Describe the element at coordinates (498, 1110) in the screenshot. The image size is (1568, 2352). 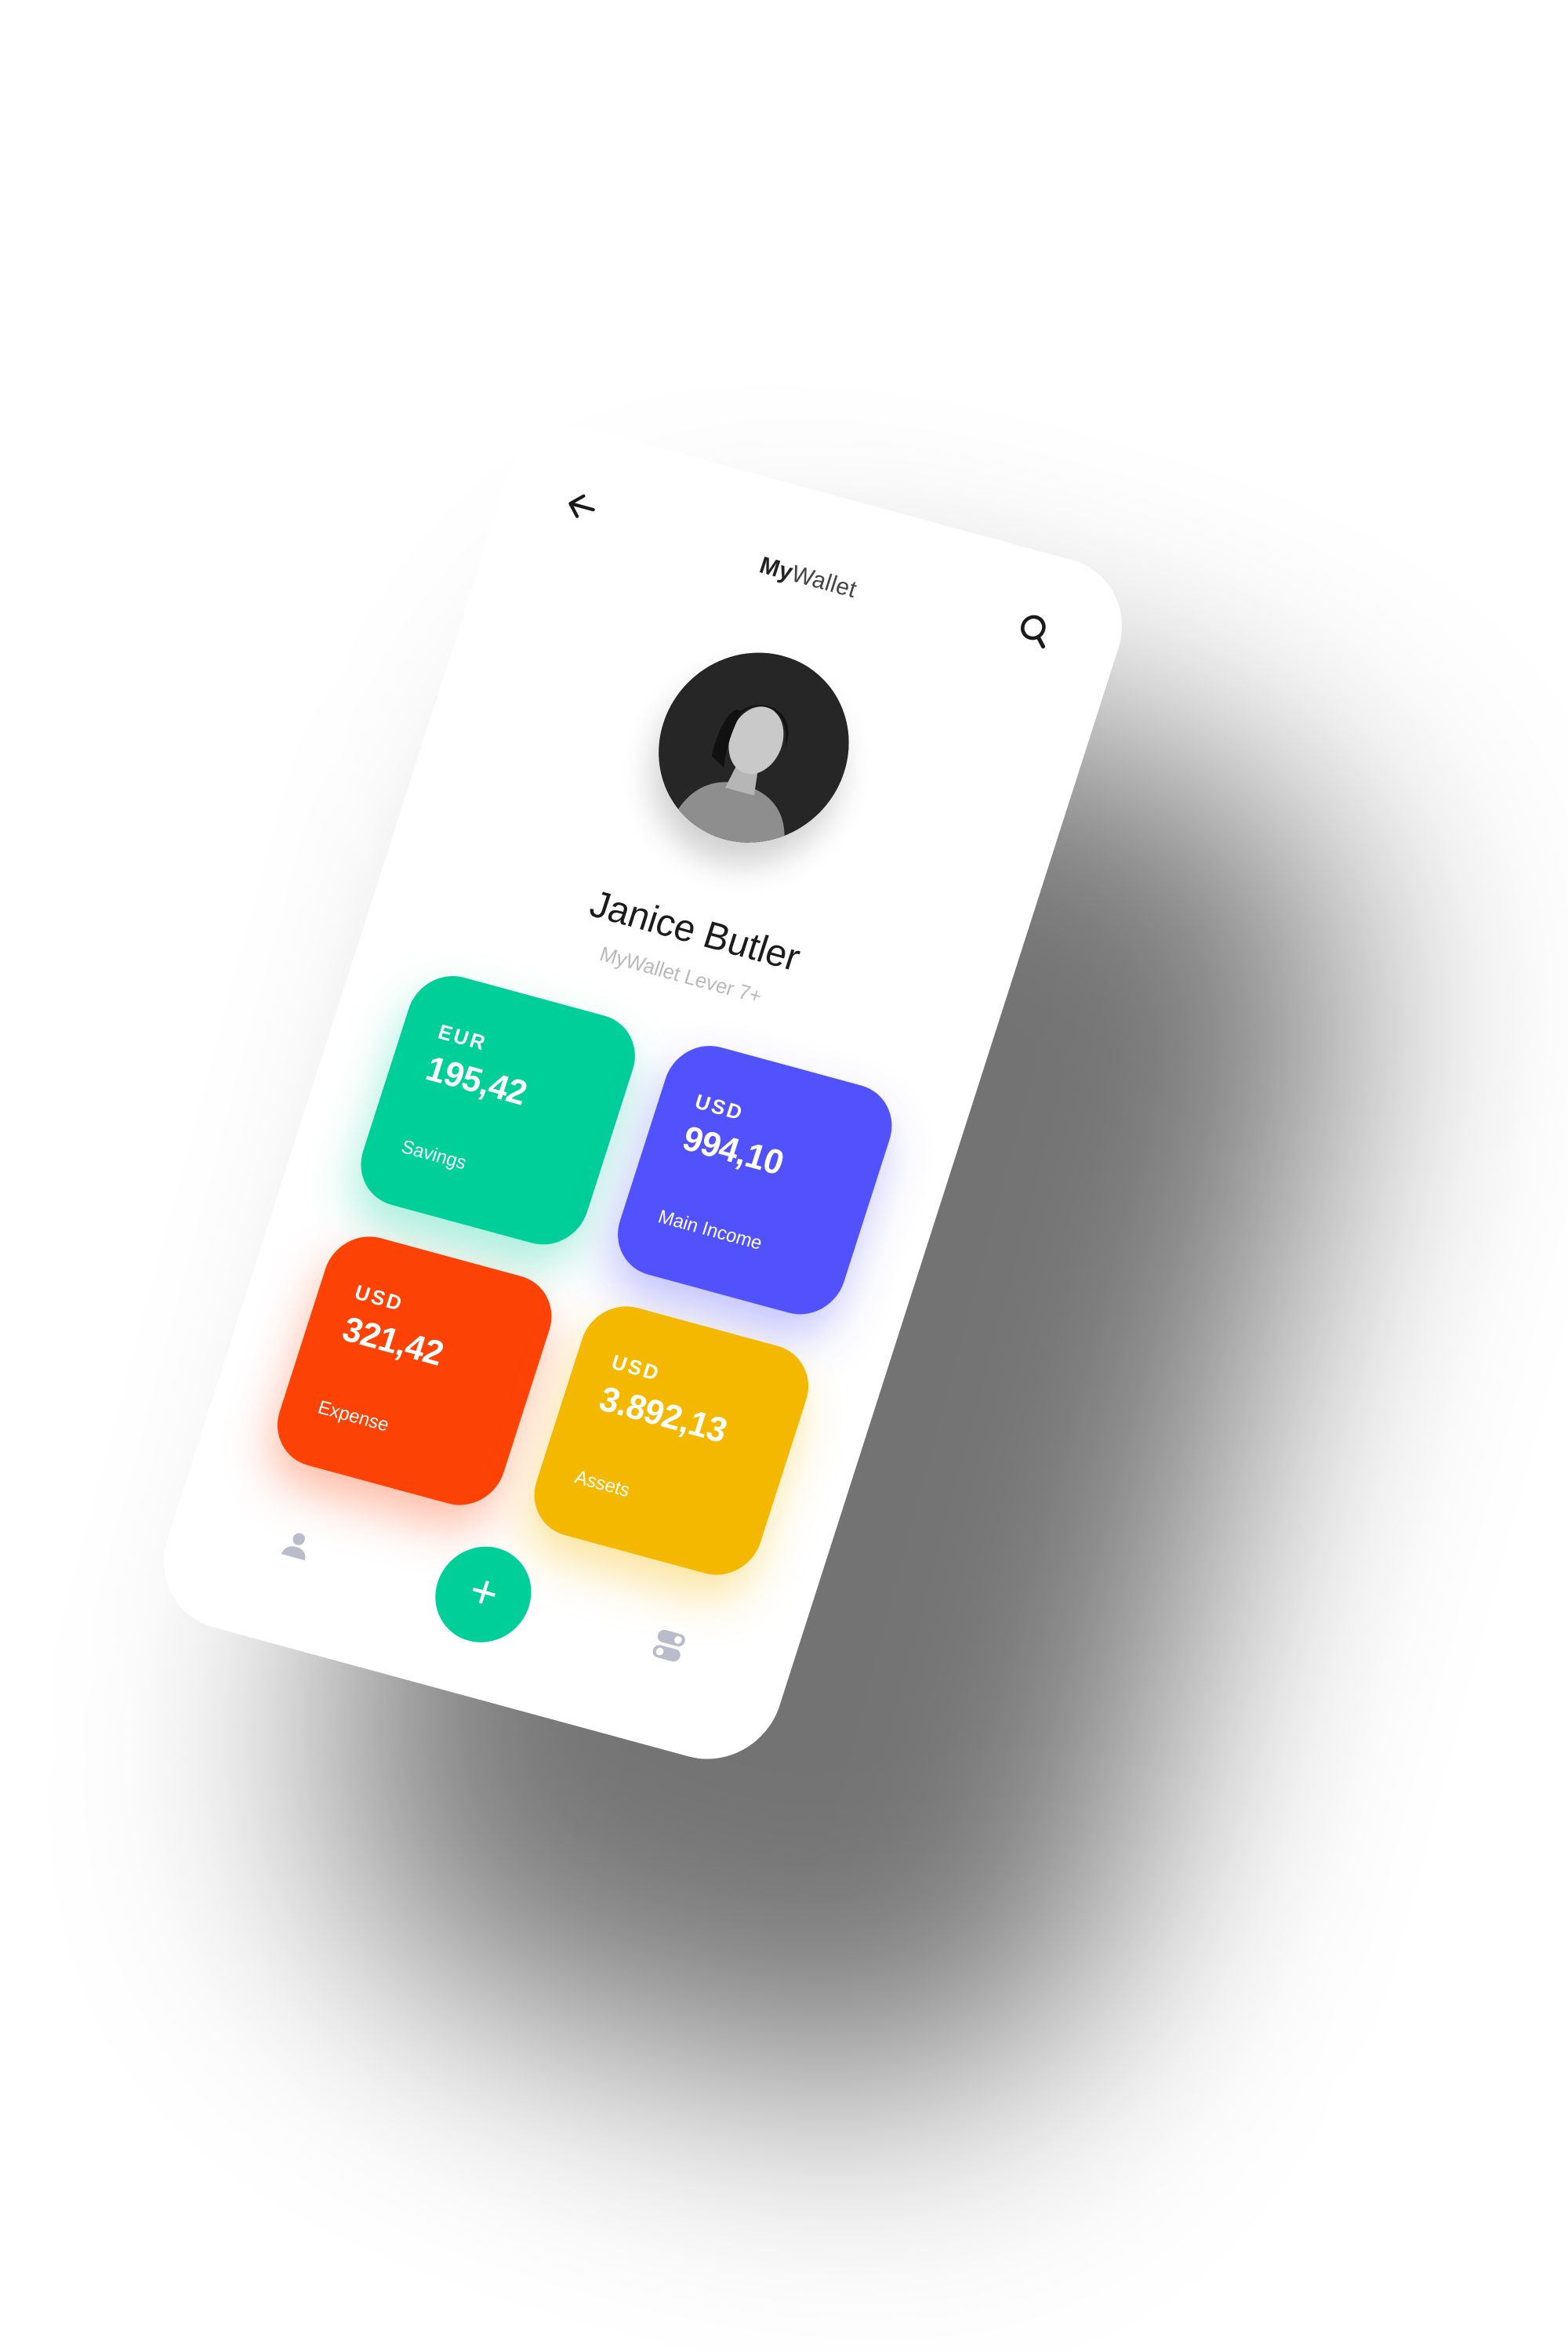
I see `card-savings: EUR 195,42 Savings` at that location.